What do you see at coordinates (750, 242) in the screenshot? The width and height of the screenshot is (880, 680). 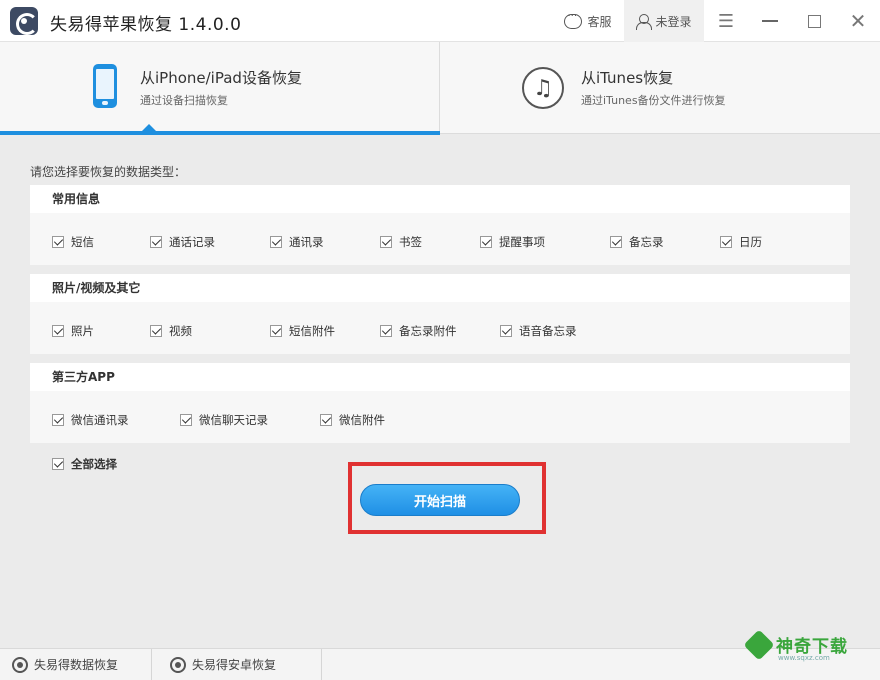 I see `option-label: 日历` at bounding box center [750, 242].